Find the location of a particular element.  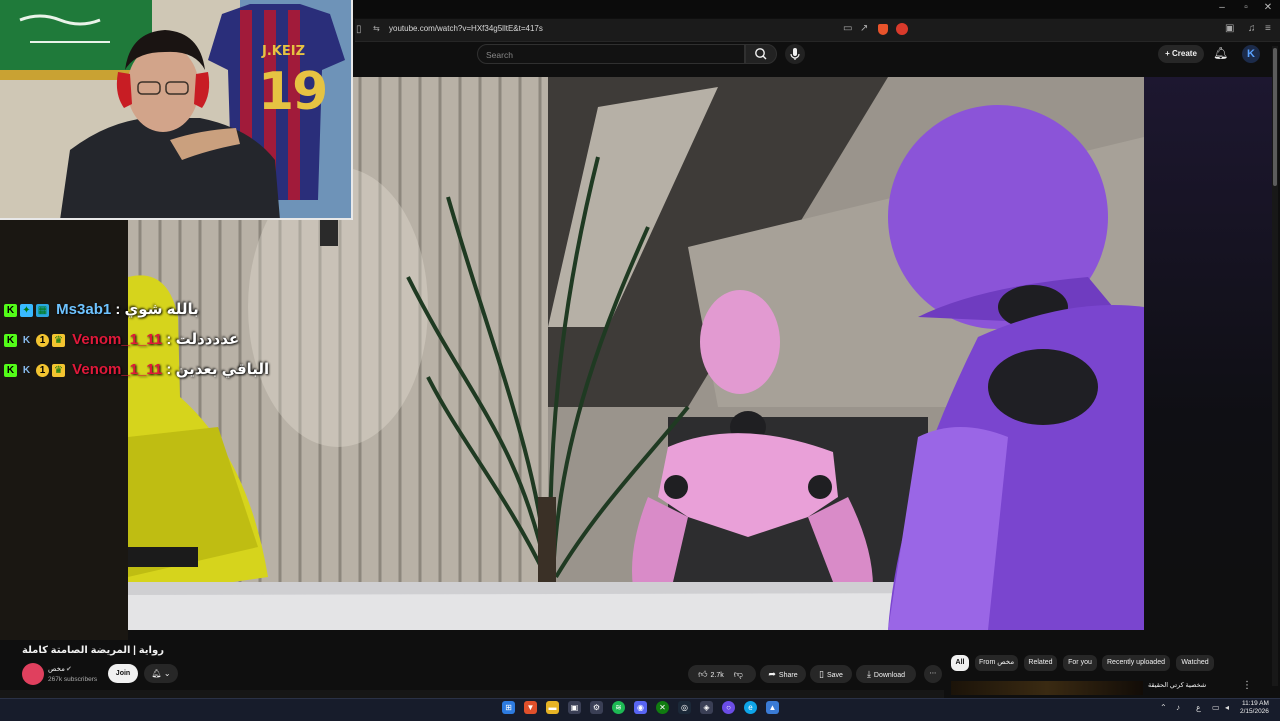

chat-message: K K 1 ♛ Venom_1_11 : عددددلت is located at coordinates (121, 341).